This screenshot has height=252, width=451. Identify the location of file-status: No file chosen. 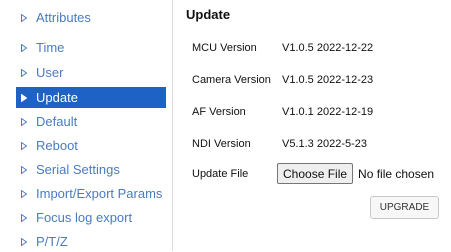
(396, 173).